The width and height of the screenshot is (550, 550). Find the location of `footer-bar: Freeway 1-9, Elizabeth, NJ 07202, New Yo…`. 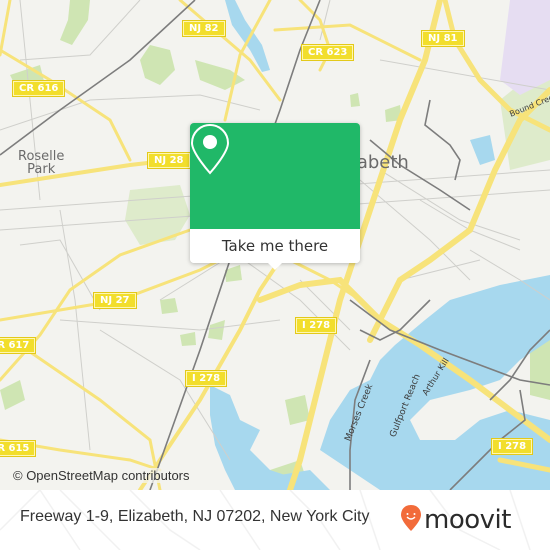

footer-bar: Freeway 1-9, Elizabeth, NJ 07202, New Yo… is located at coordinates (275, 520).